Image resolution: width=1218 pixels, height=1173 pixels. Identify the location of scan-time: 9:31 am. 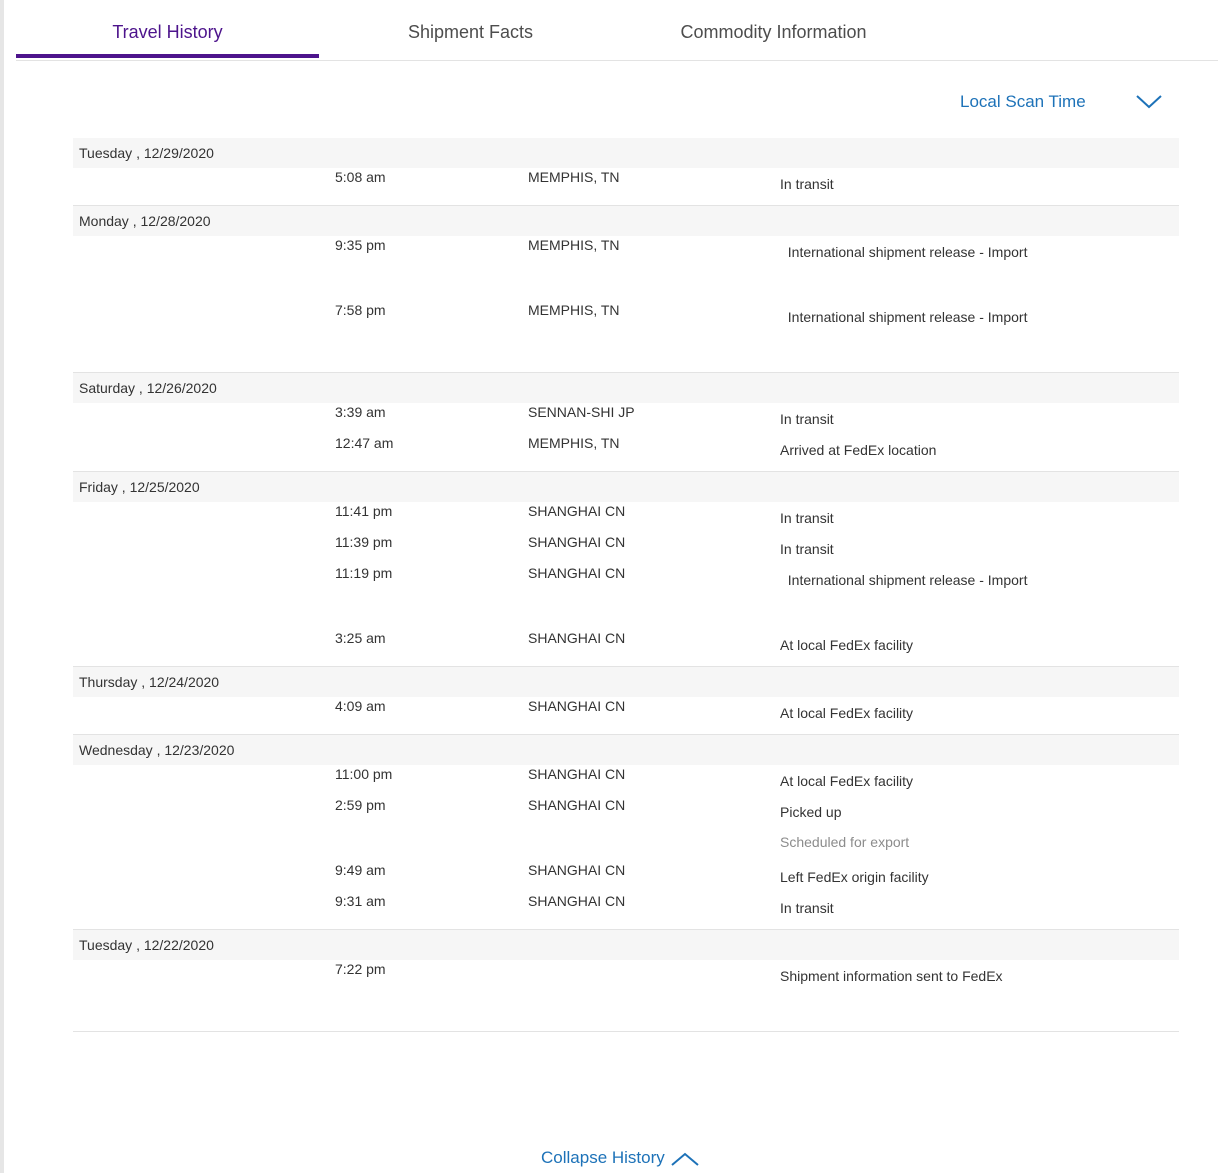
(360, 901).